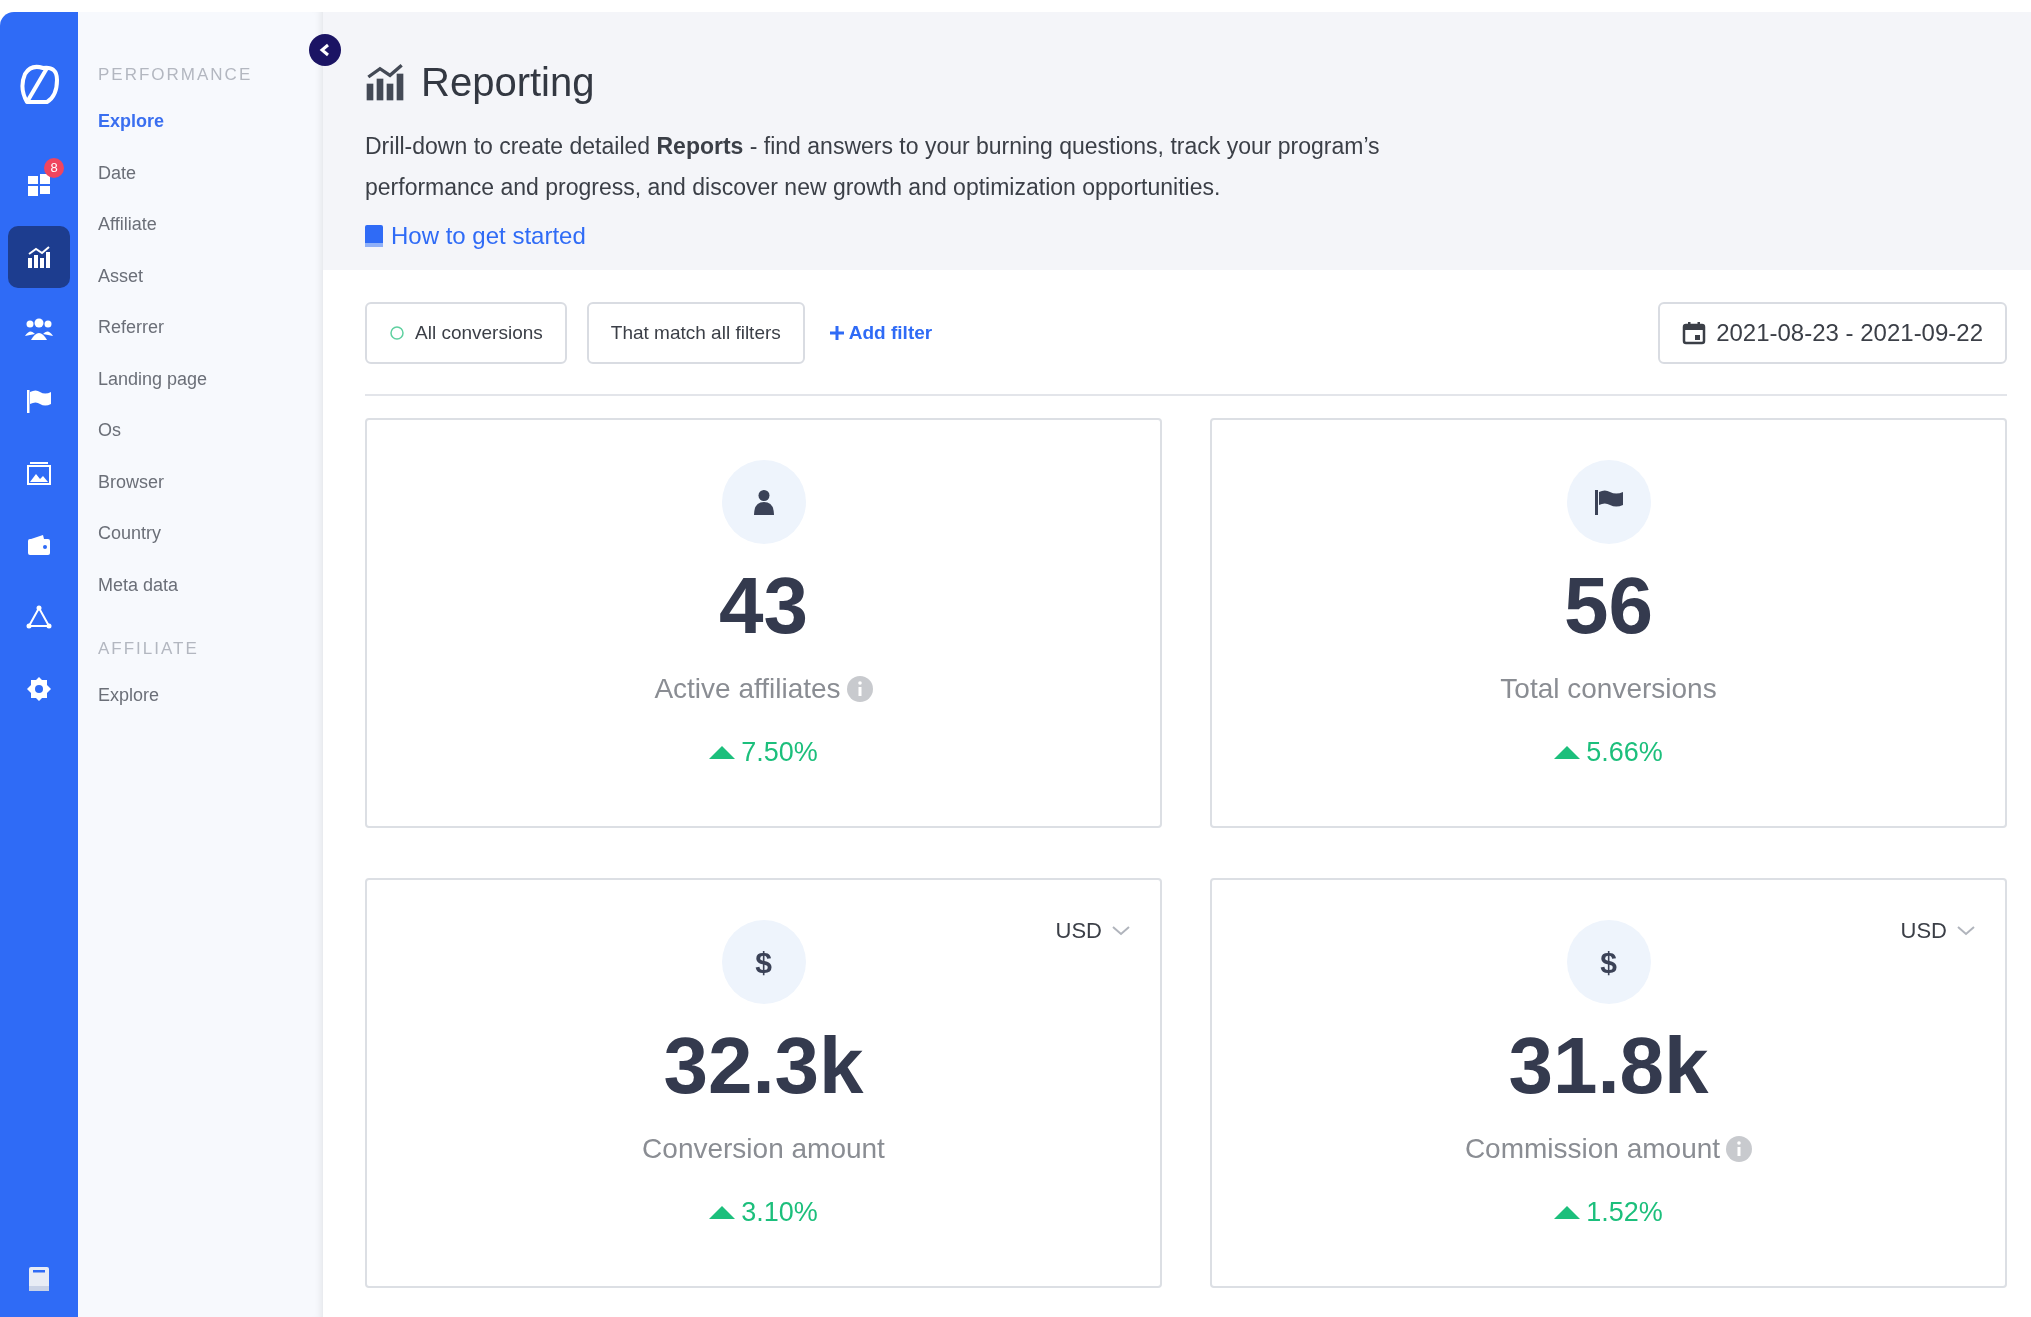  What do you see at coordinates (39, 689) in the screenshot?
I see `settings-icon` at bounding box center [39, 689].